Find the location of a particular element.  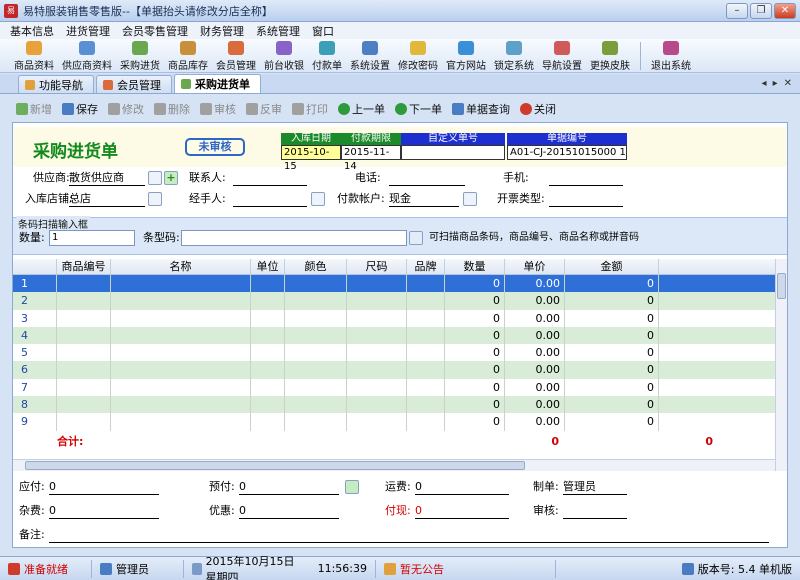

menu-basic-info: 基本信息 is located at coordinates (32, 31).